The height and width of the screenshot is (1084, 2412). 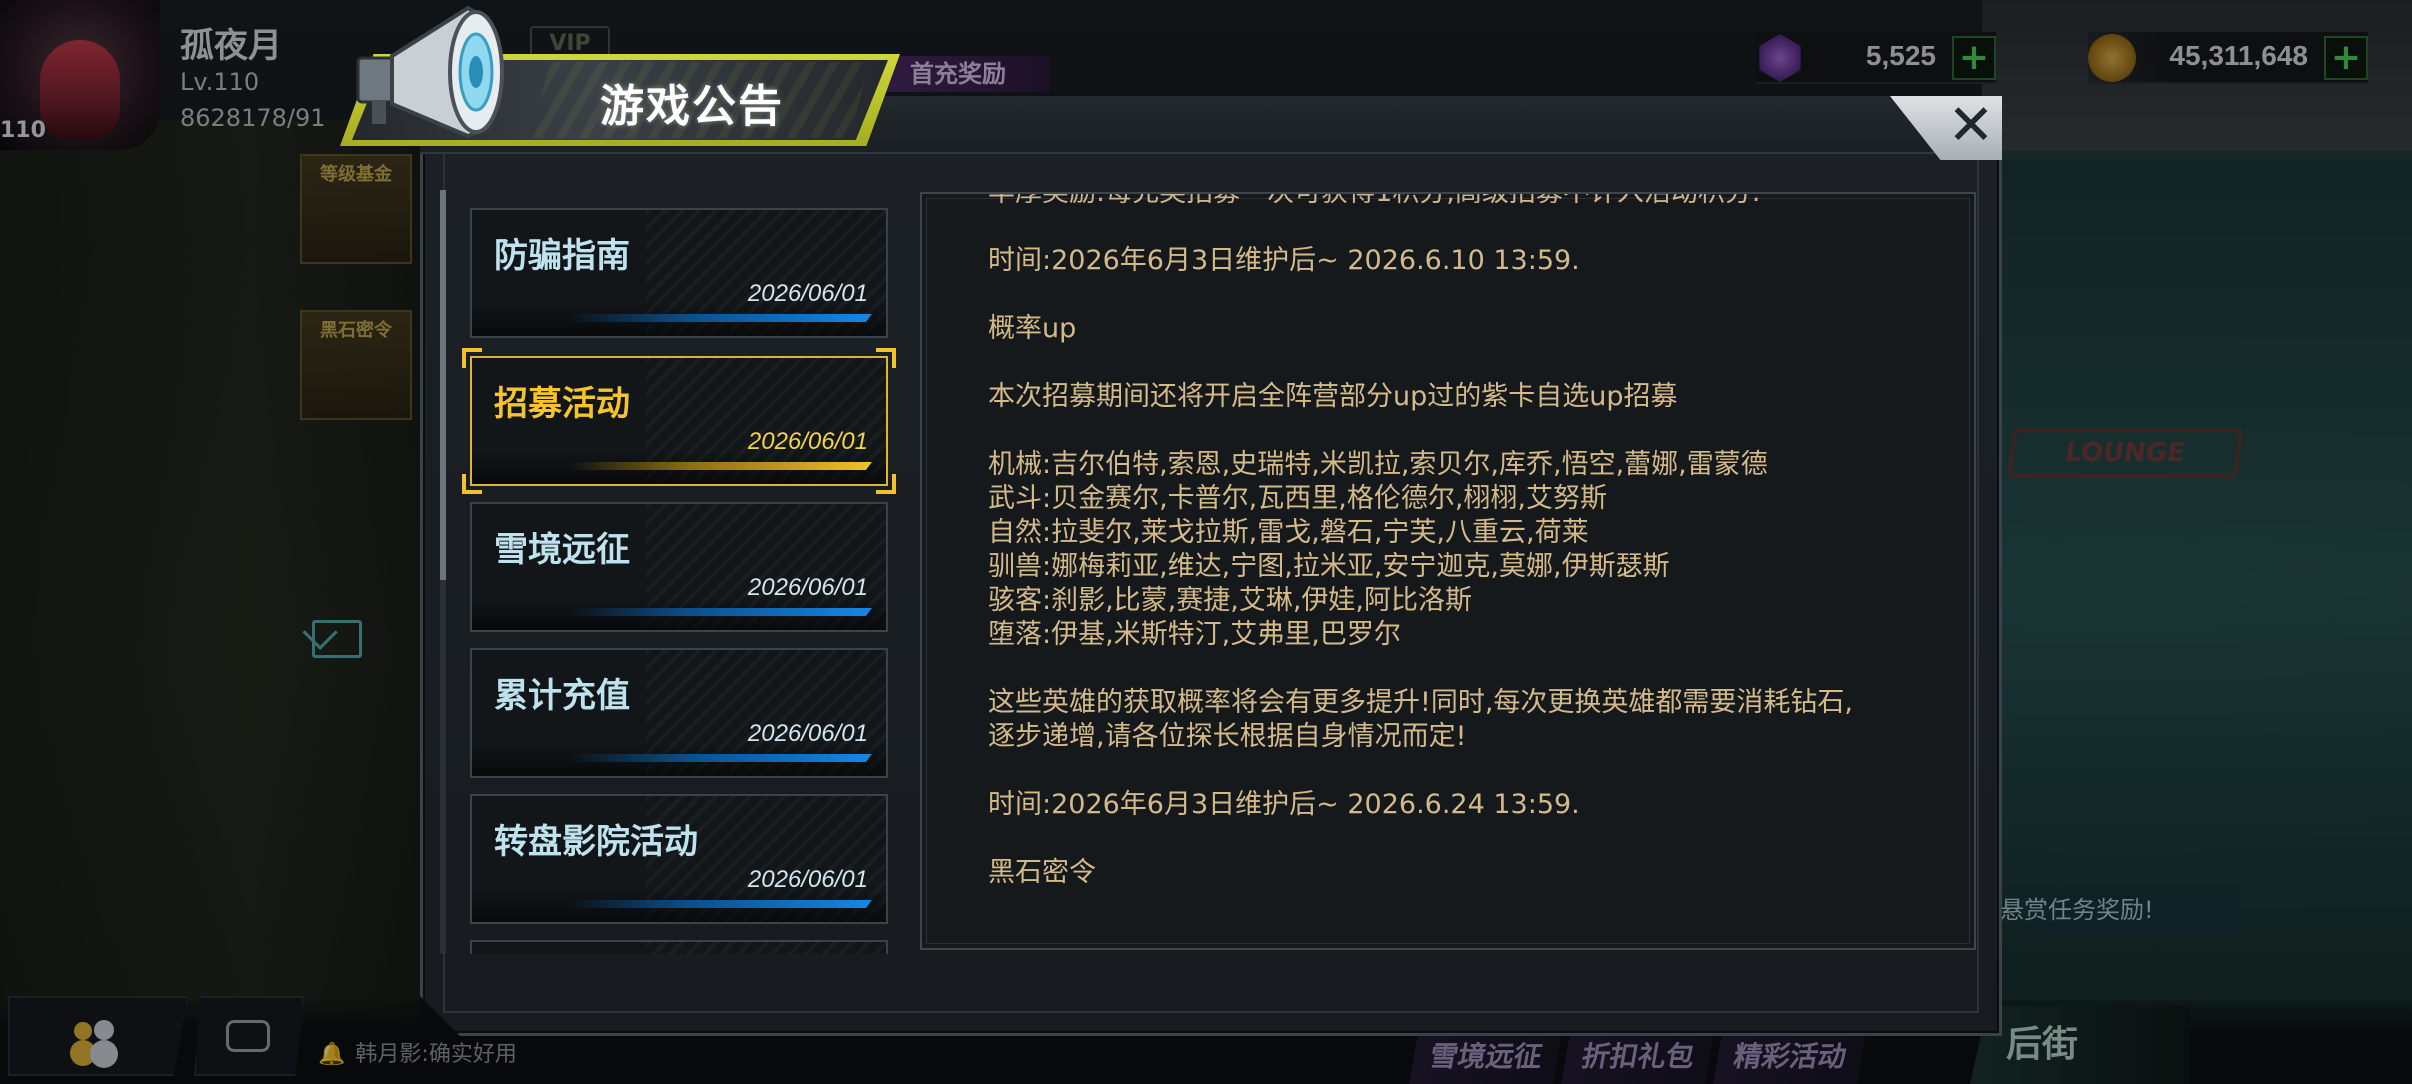 What do you see at coordinates (679, 567) in the screenshot?
I see `notice-item-snow-expedition: 雪境远征 2026/06/01` at bounding box center [679, 567].